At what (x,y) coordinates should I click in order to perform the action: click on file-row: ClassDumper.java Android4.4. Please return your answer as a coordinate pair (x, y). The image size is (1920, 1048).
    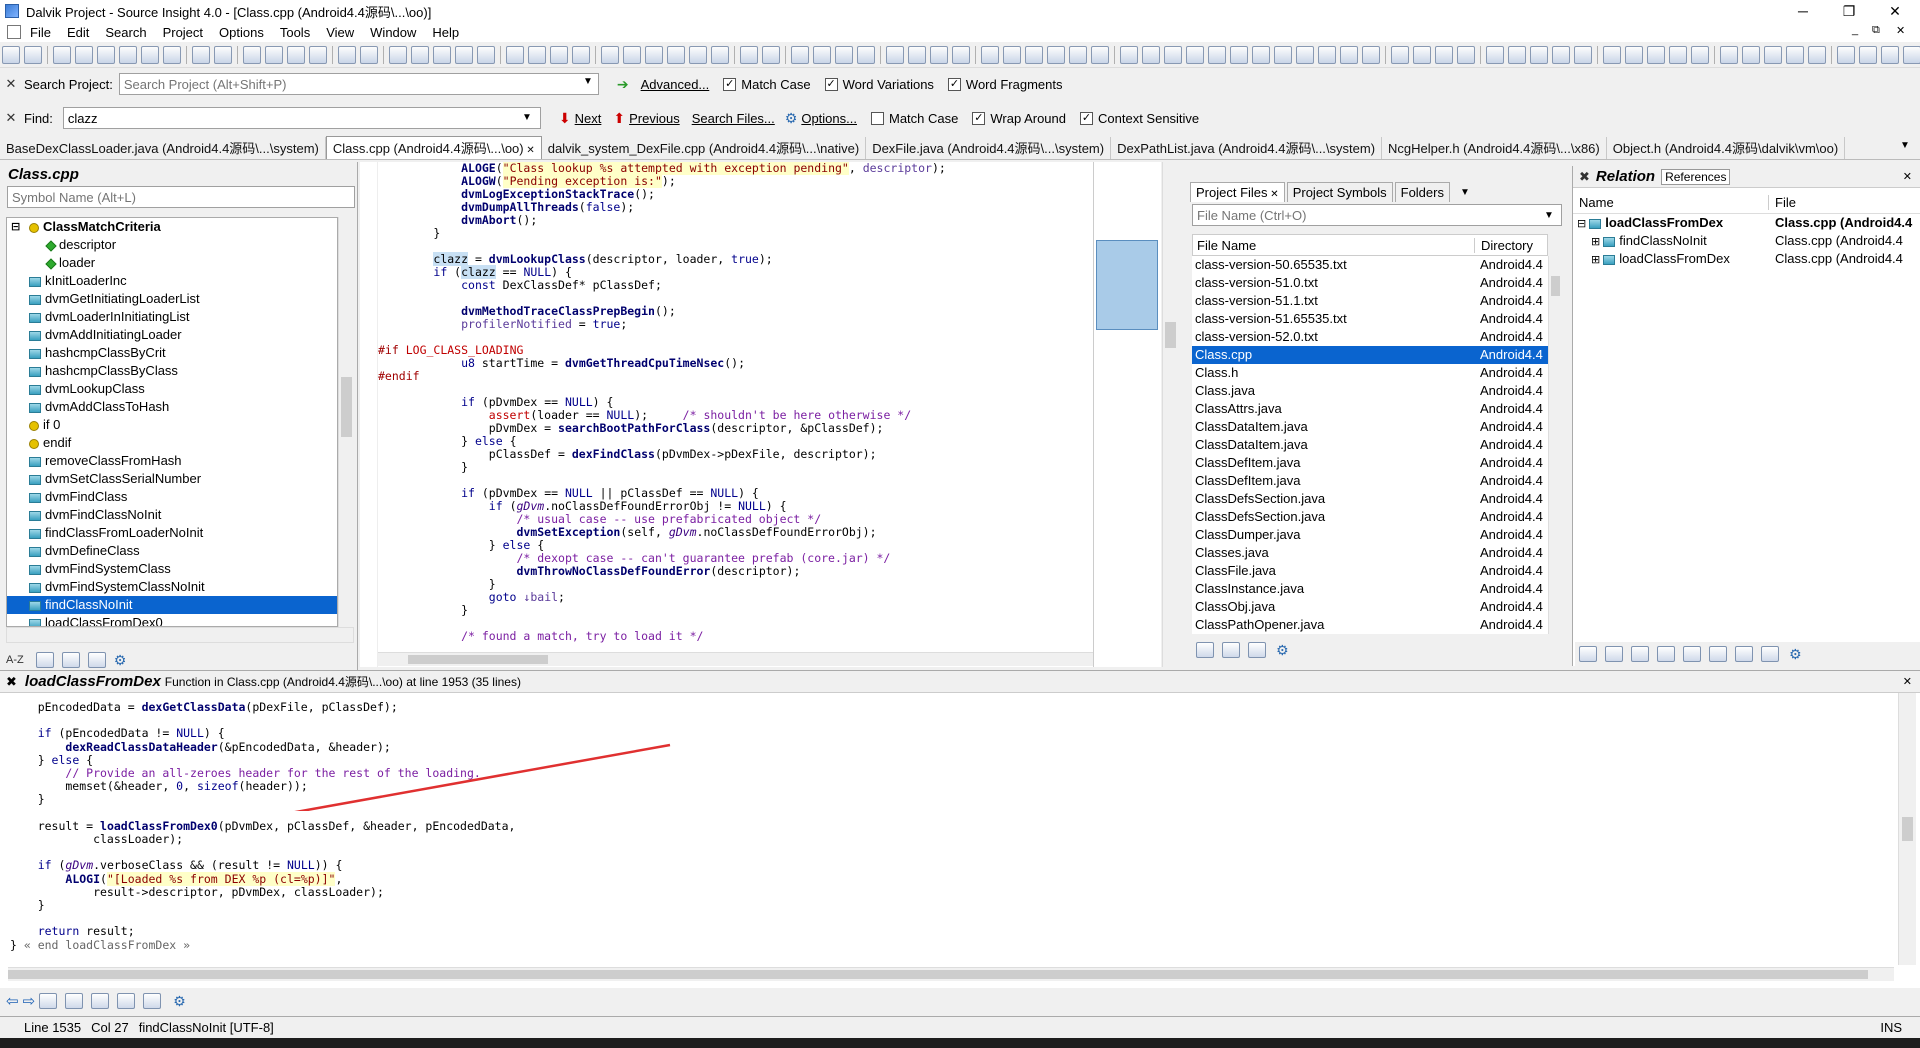
    Looking at the image, I should click on (1370, 535).